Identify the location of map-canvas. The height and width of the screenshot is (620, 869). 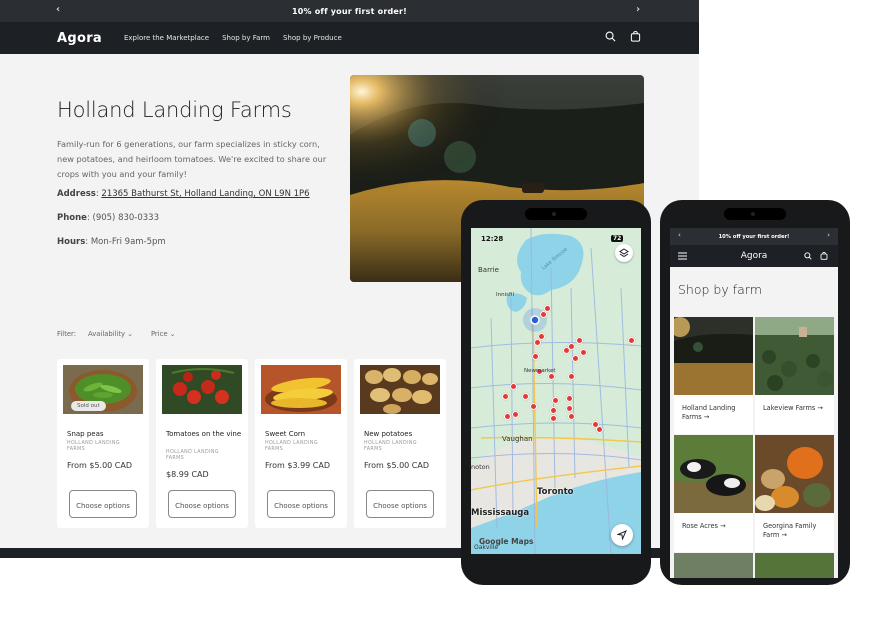
(556, 391).